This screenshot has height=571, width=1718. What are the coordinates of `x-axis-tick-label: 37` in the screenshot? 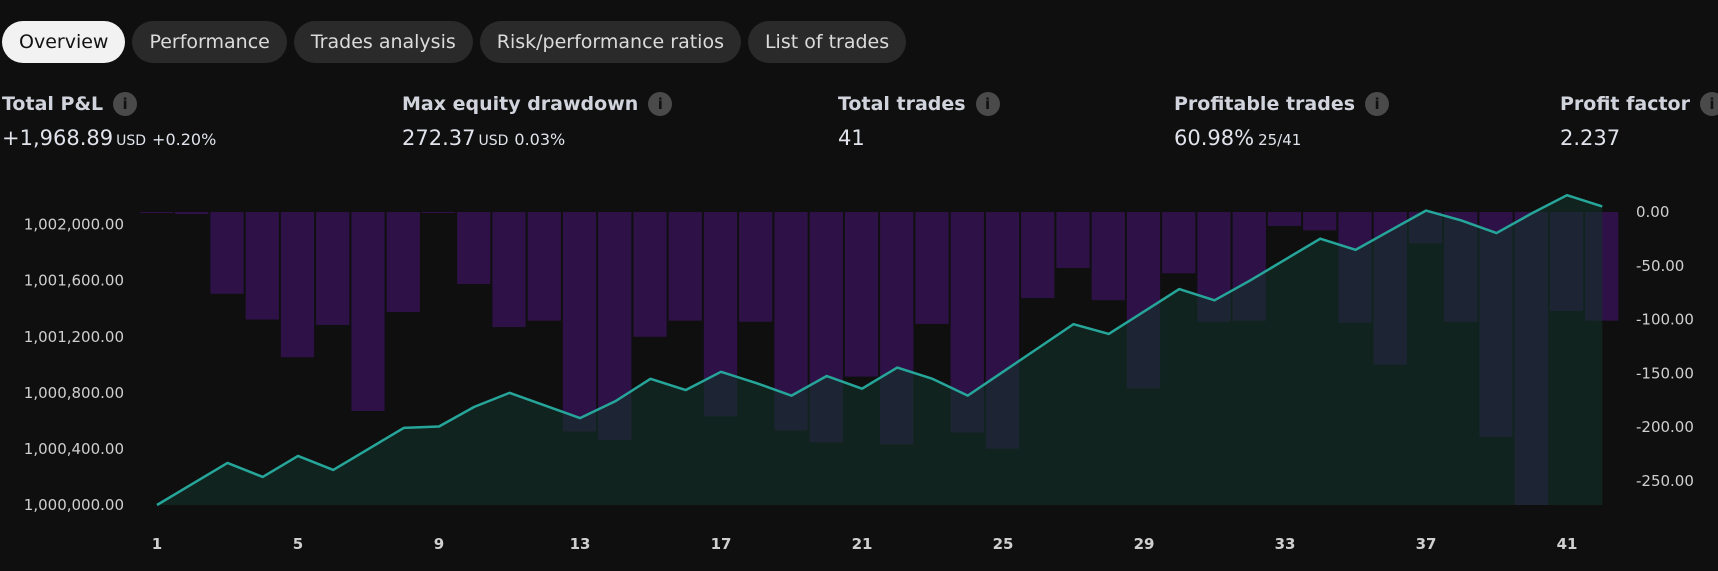 It's located at (1426, 544).